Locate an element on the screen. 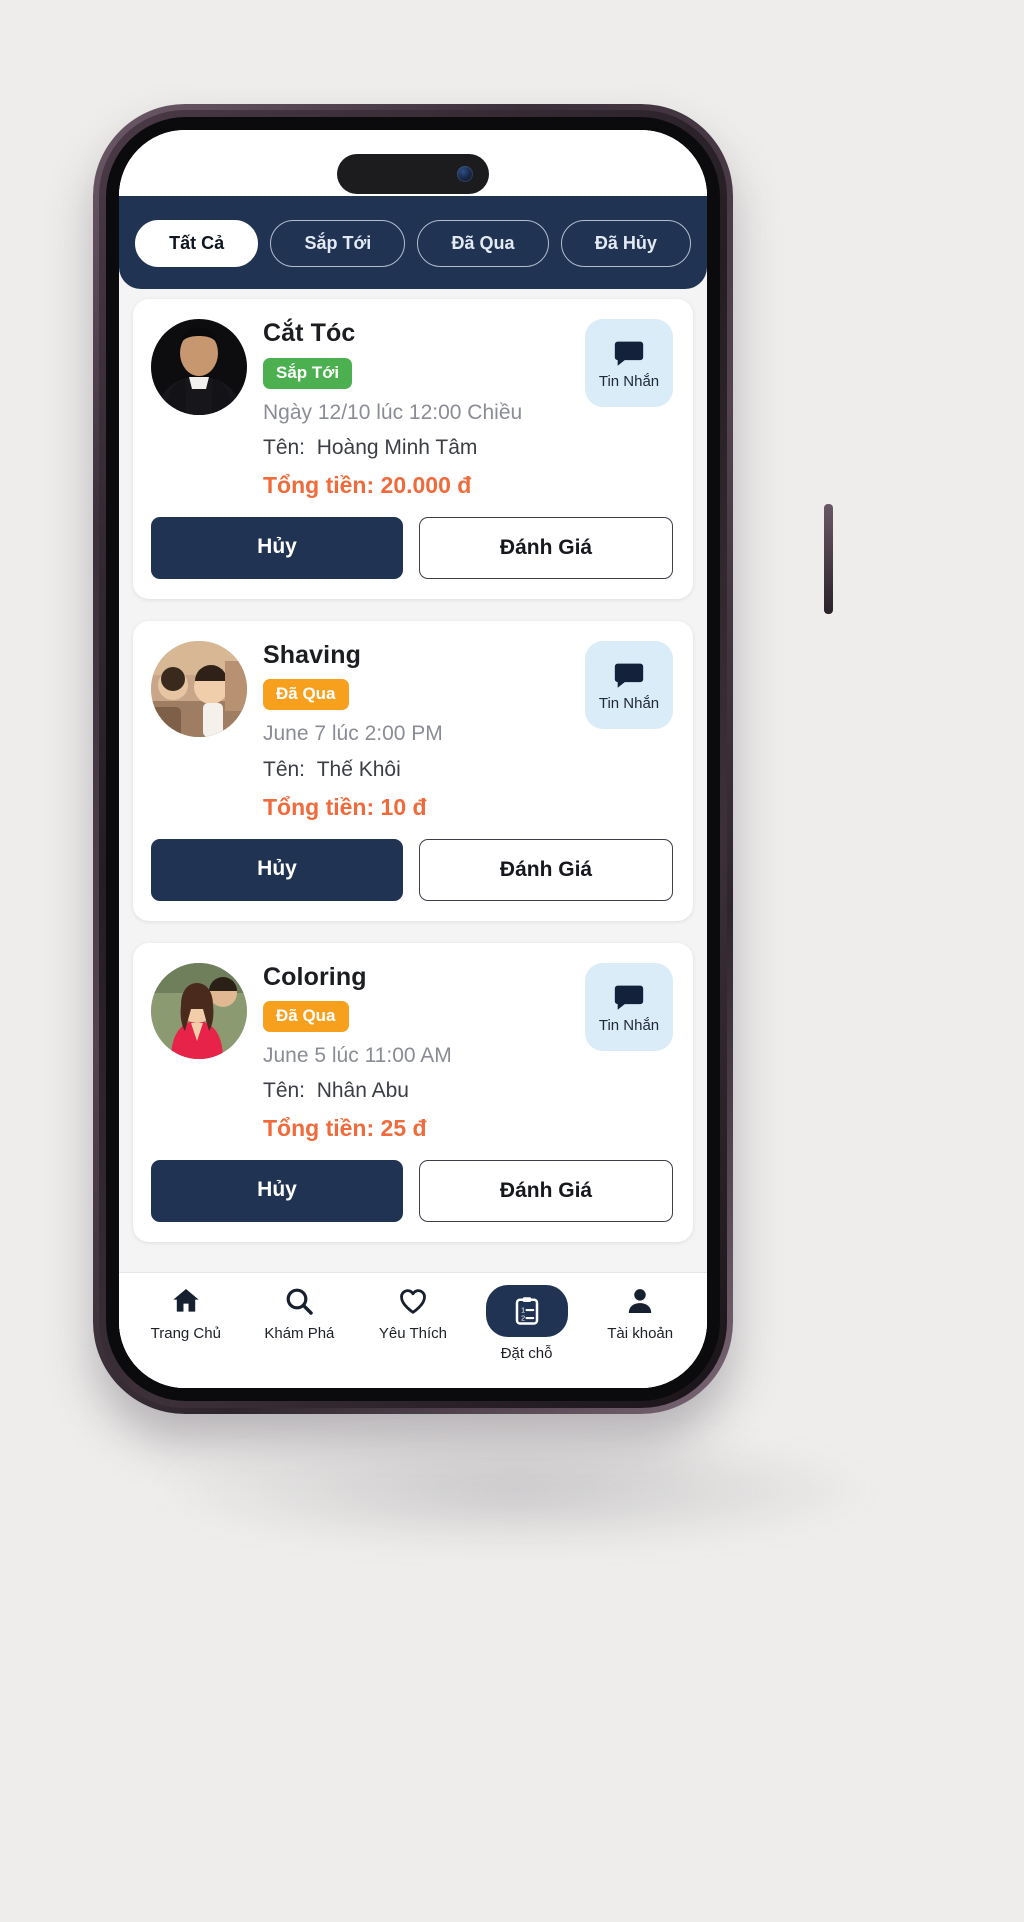  booking-customer-row: Tên: Thế Khôi is located at coordinates (420, 770).